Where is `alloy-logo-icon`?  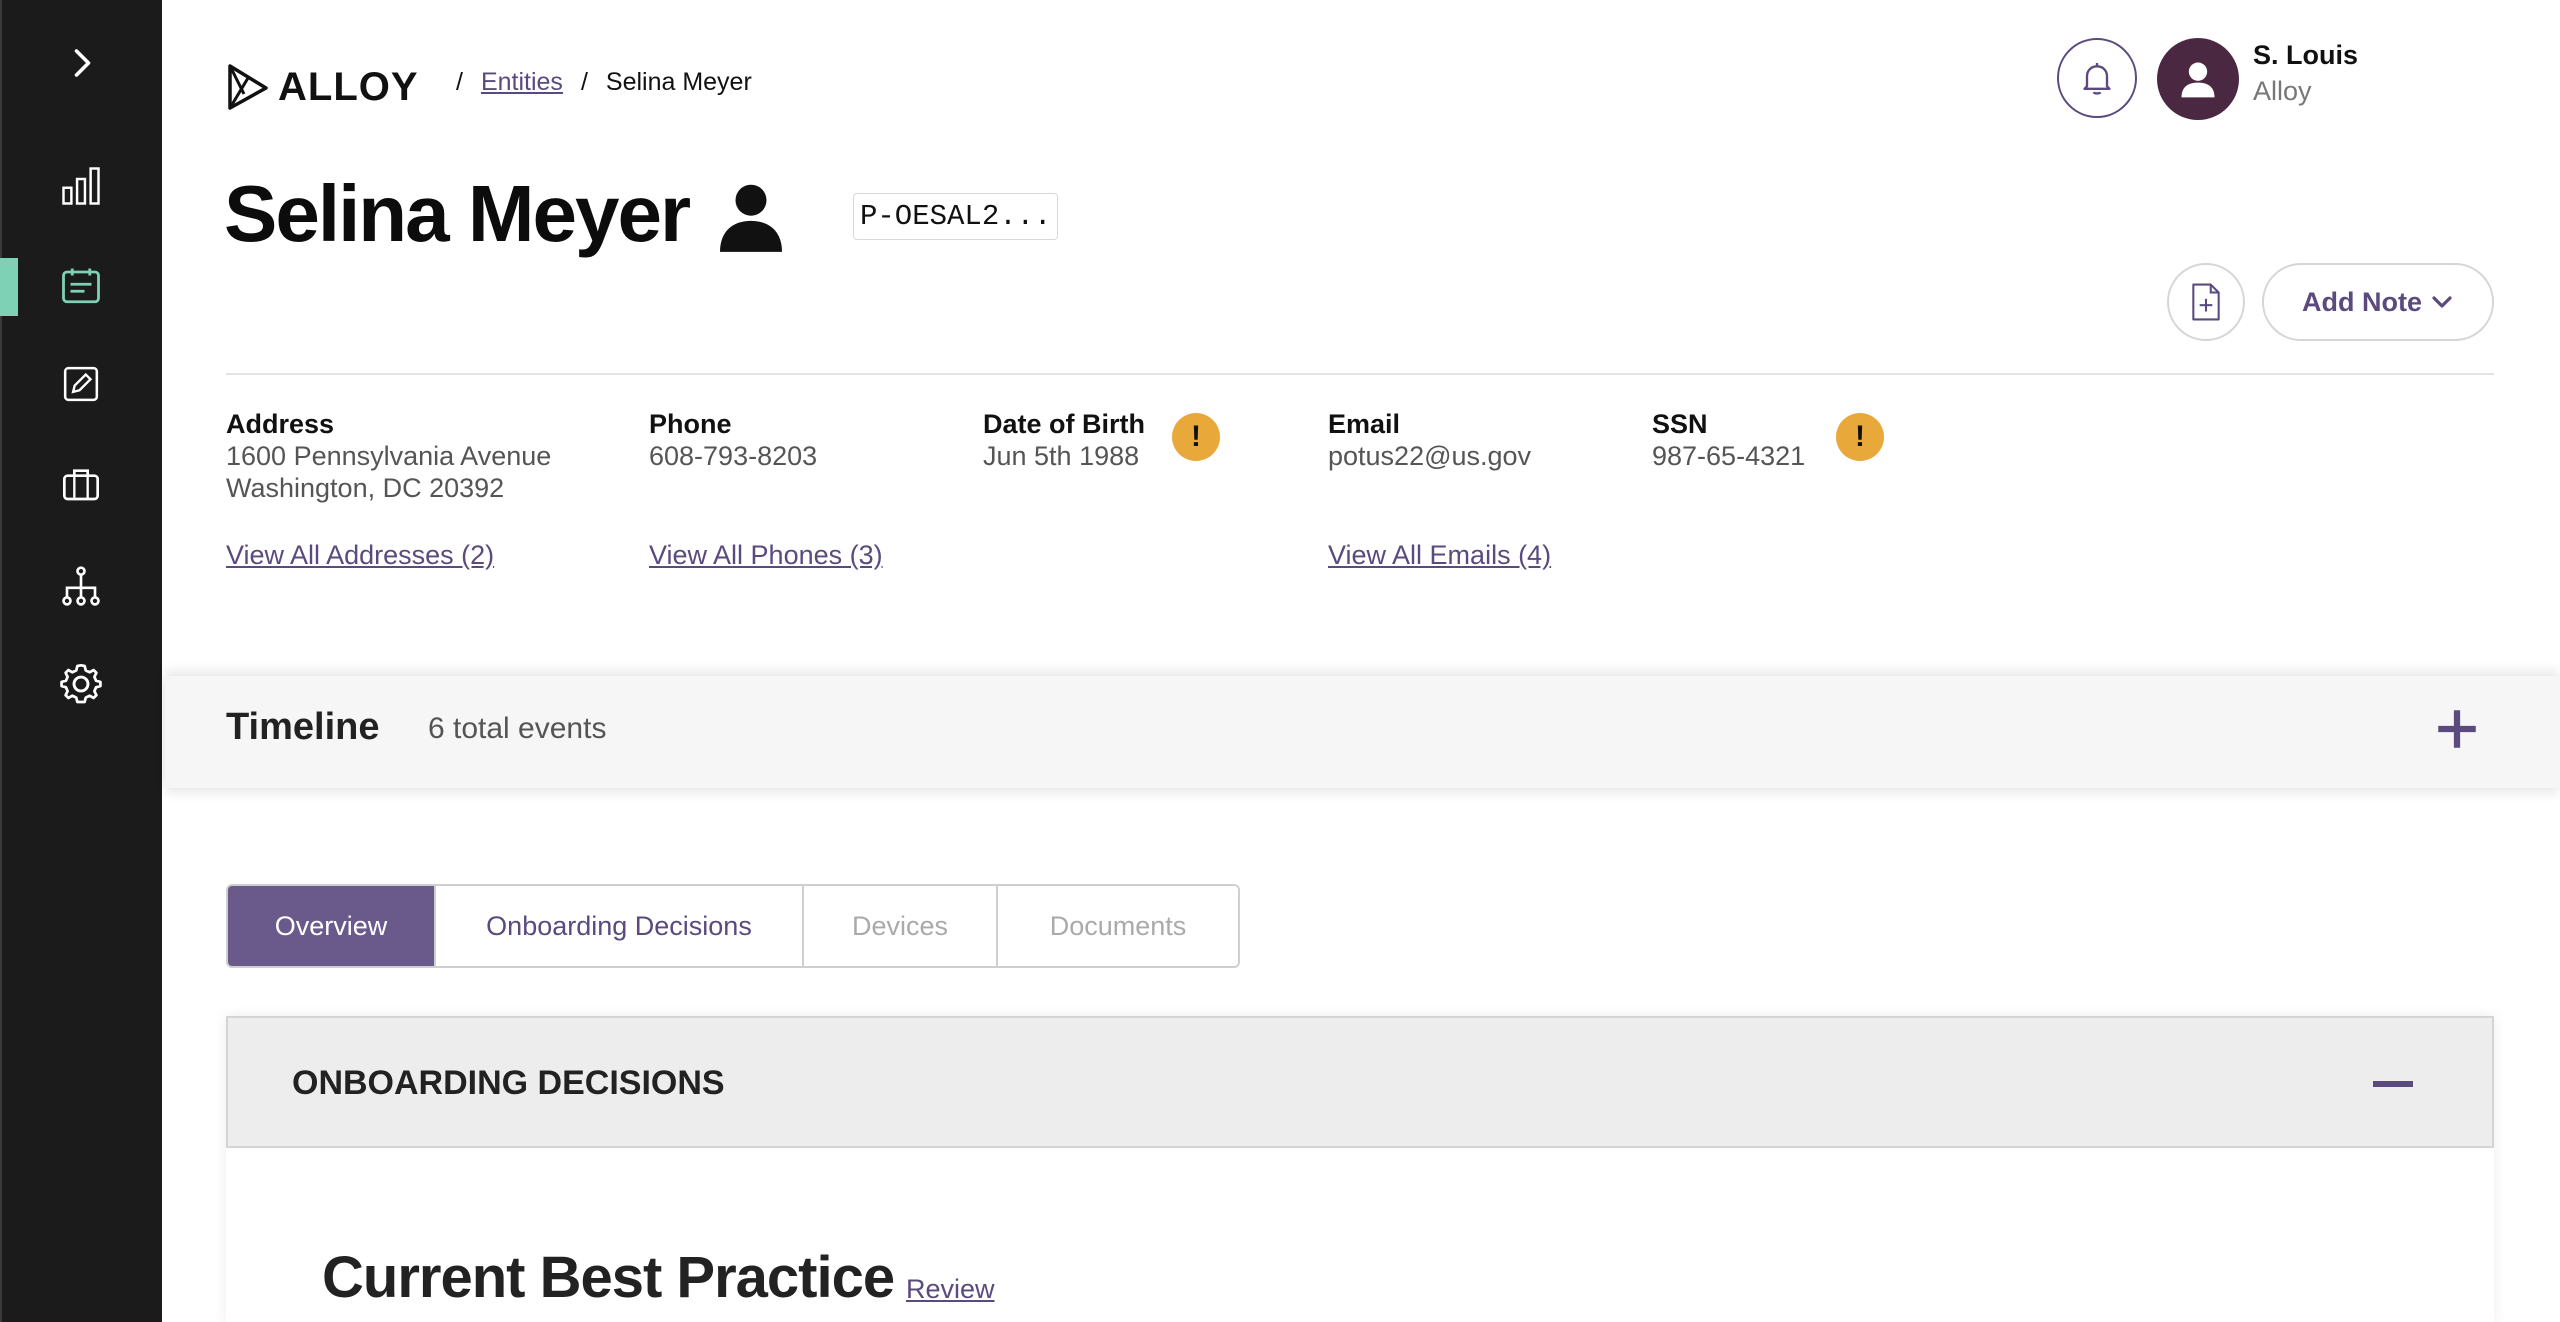 alloy-logo-icon is located at coordinates (248, 87).